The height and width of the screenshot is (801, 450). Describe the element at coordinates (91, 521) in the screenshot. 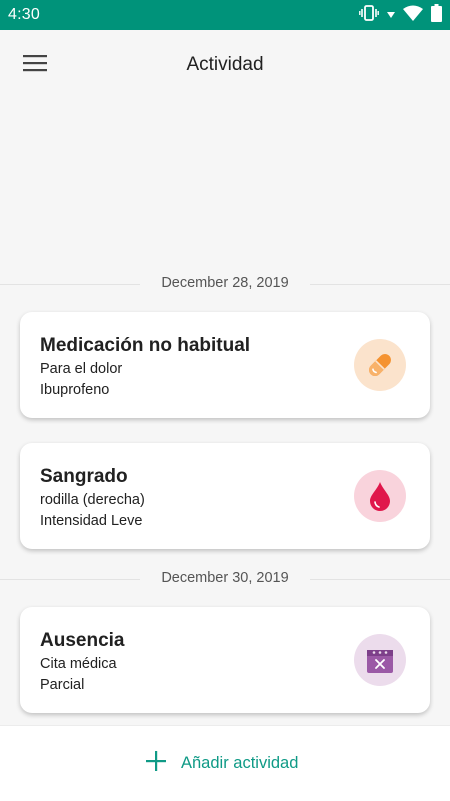

I see `card-detail: Intensidad Leve` at that location.